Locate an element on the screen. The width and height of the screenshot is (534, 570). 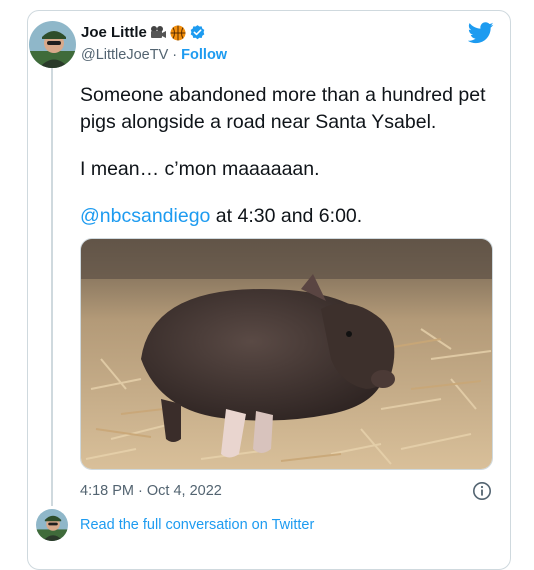
tweet-paragraph-2: I mean… c’mon maaaaaan. is located at coordinates (200, 169).